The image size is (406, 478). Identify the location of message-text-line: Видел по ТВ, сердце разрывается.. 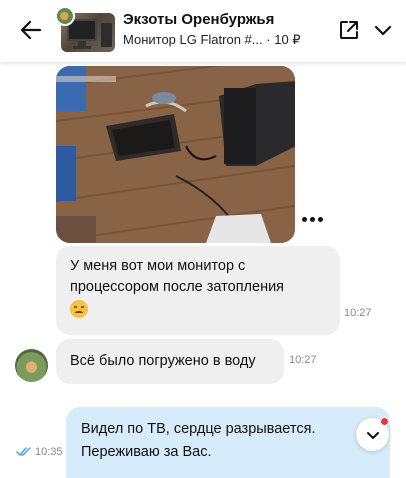
(198, 429).